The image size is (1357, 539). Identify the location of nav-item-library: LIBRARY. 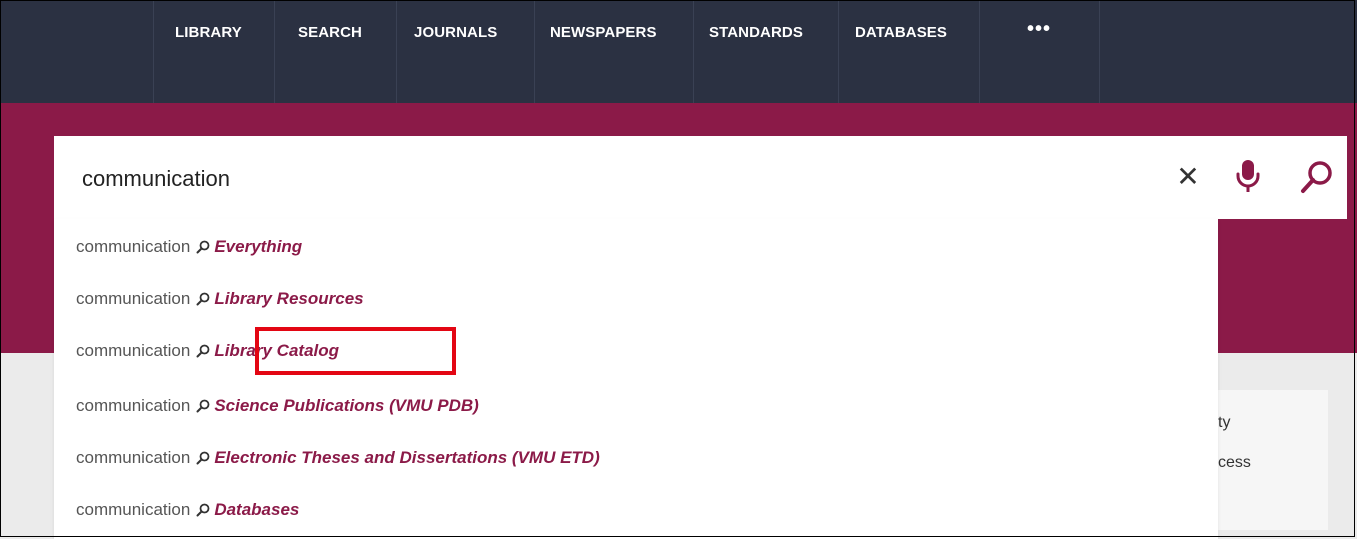
(208, 32).